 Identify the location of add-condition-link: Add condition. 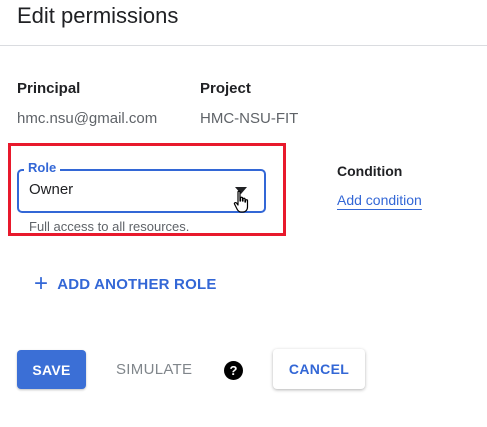
(379, 200).